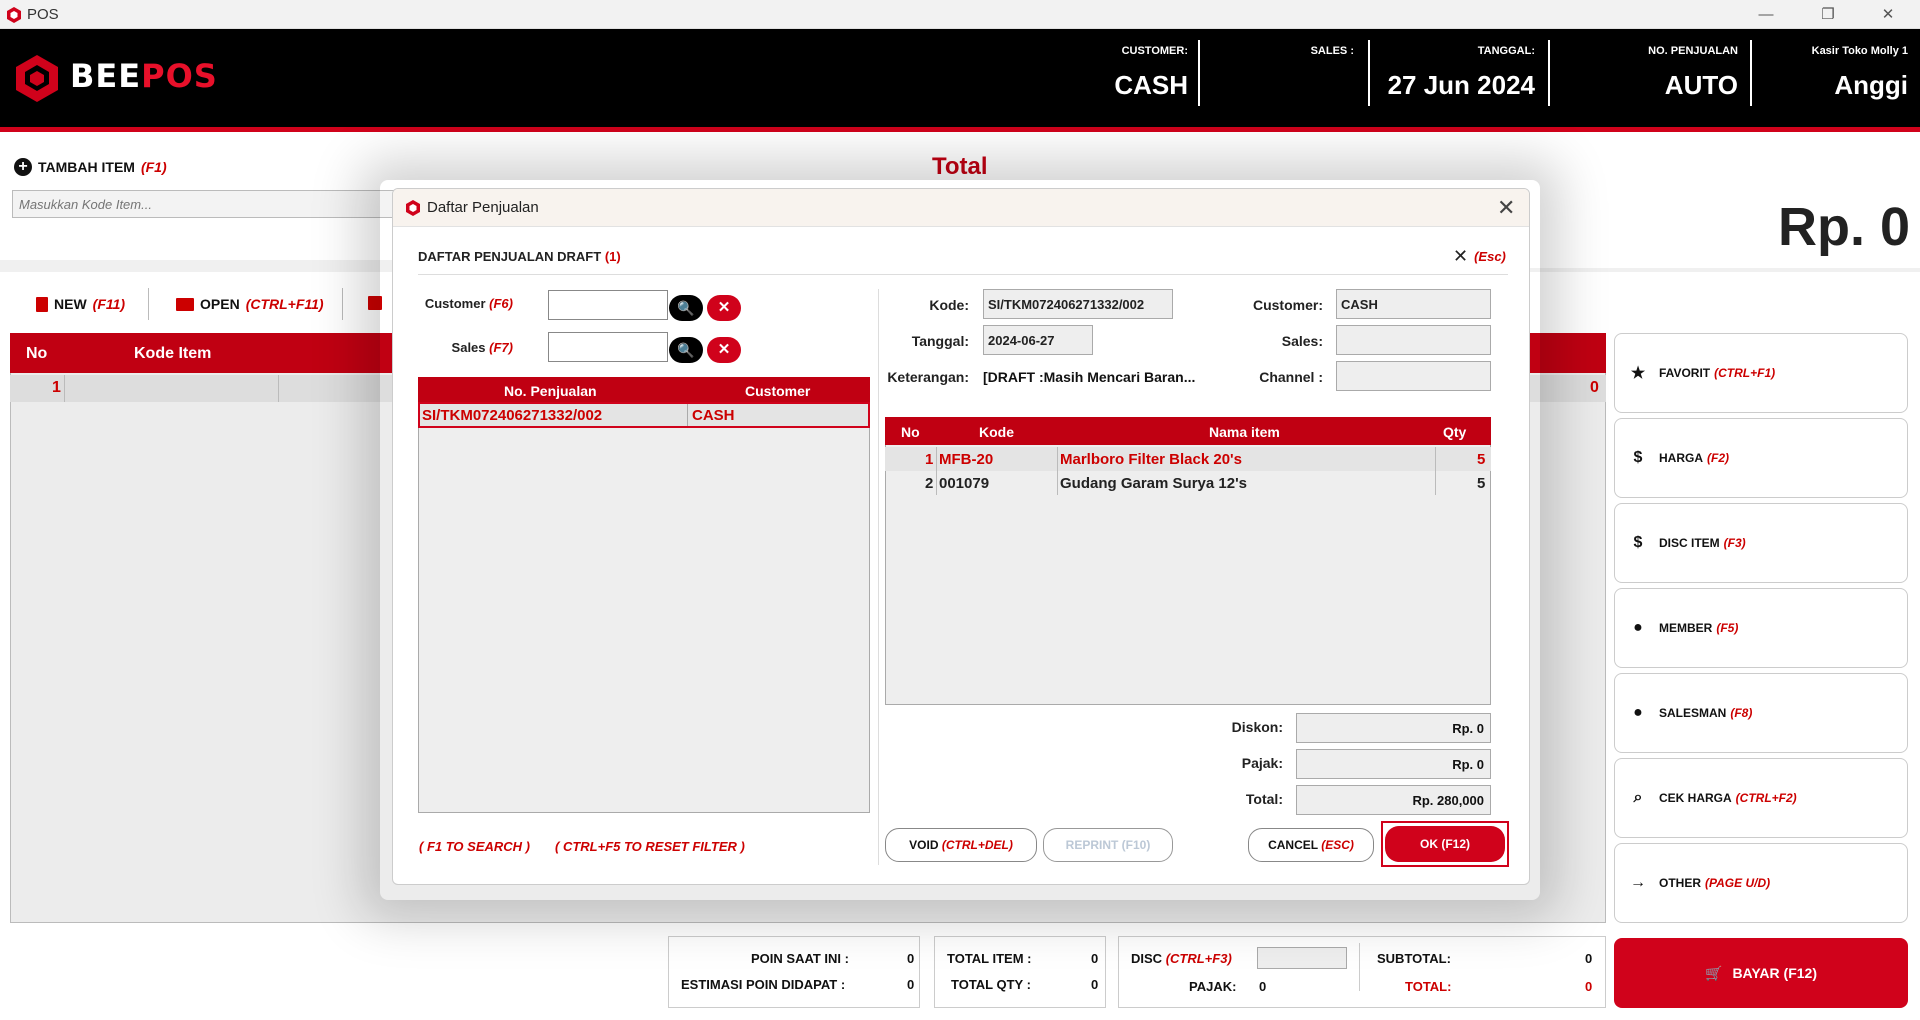 This screenshot has height=1020, width=1920. What do you see at coordinates (1681, 458) in the screenshot?
I see `sidebar-button-label: HARGA` at bounding box center [1681, 458].